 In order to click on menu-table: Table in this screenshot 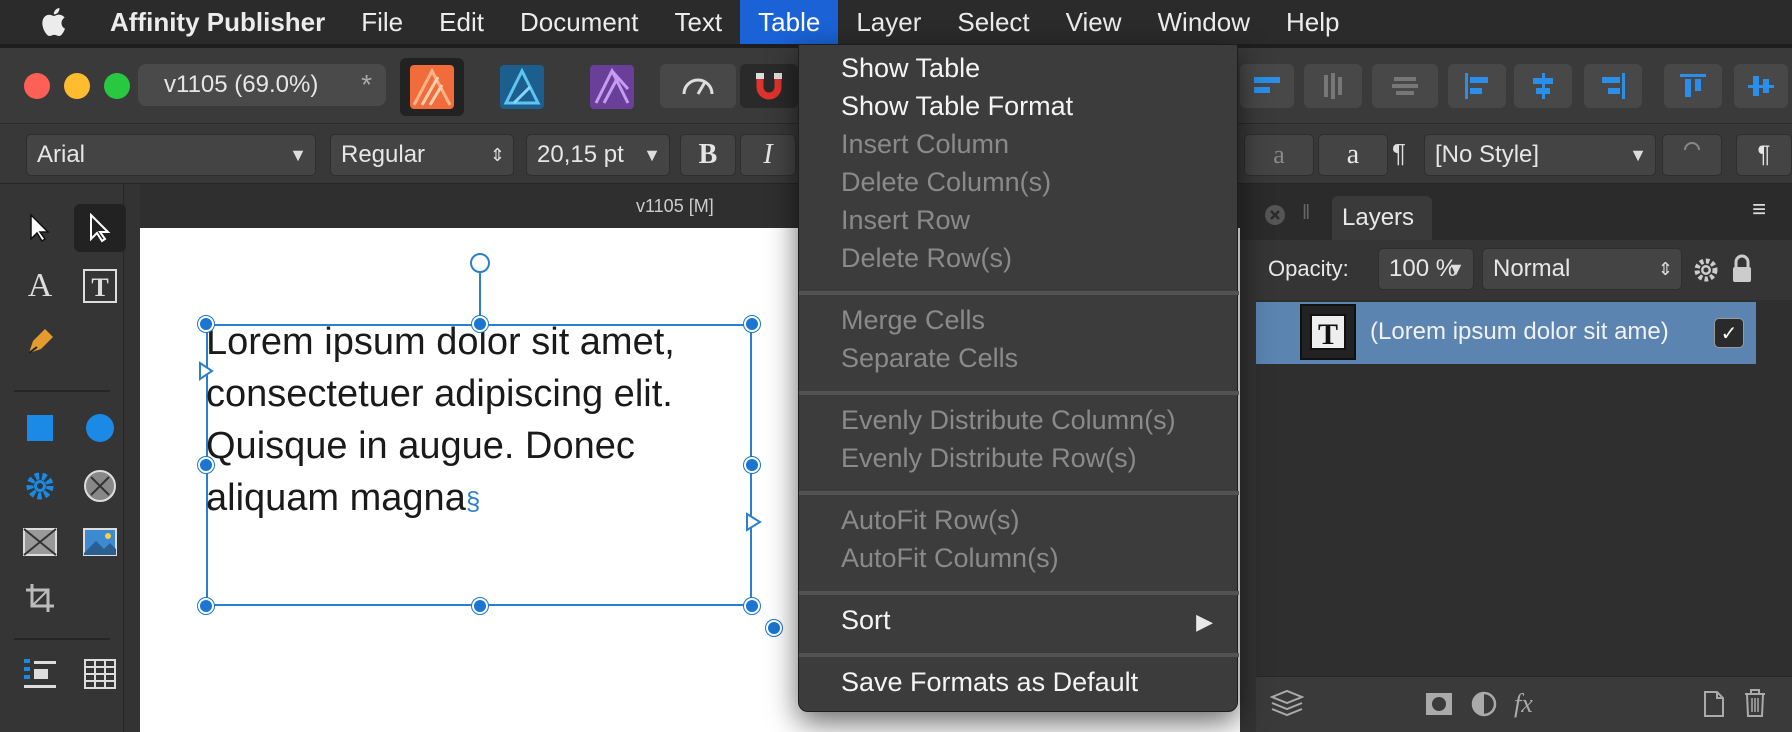, I will do `click(789, 22)`.